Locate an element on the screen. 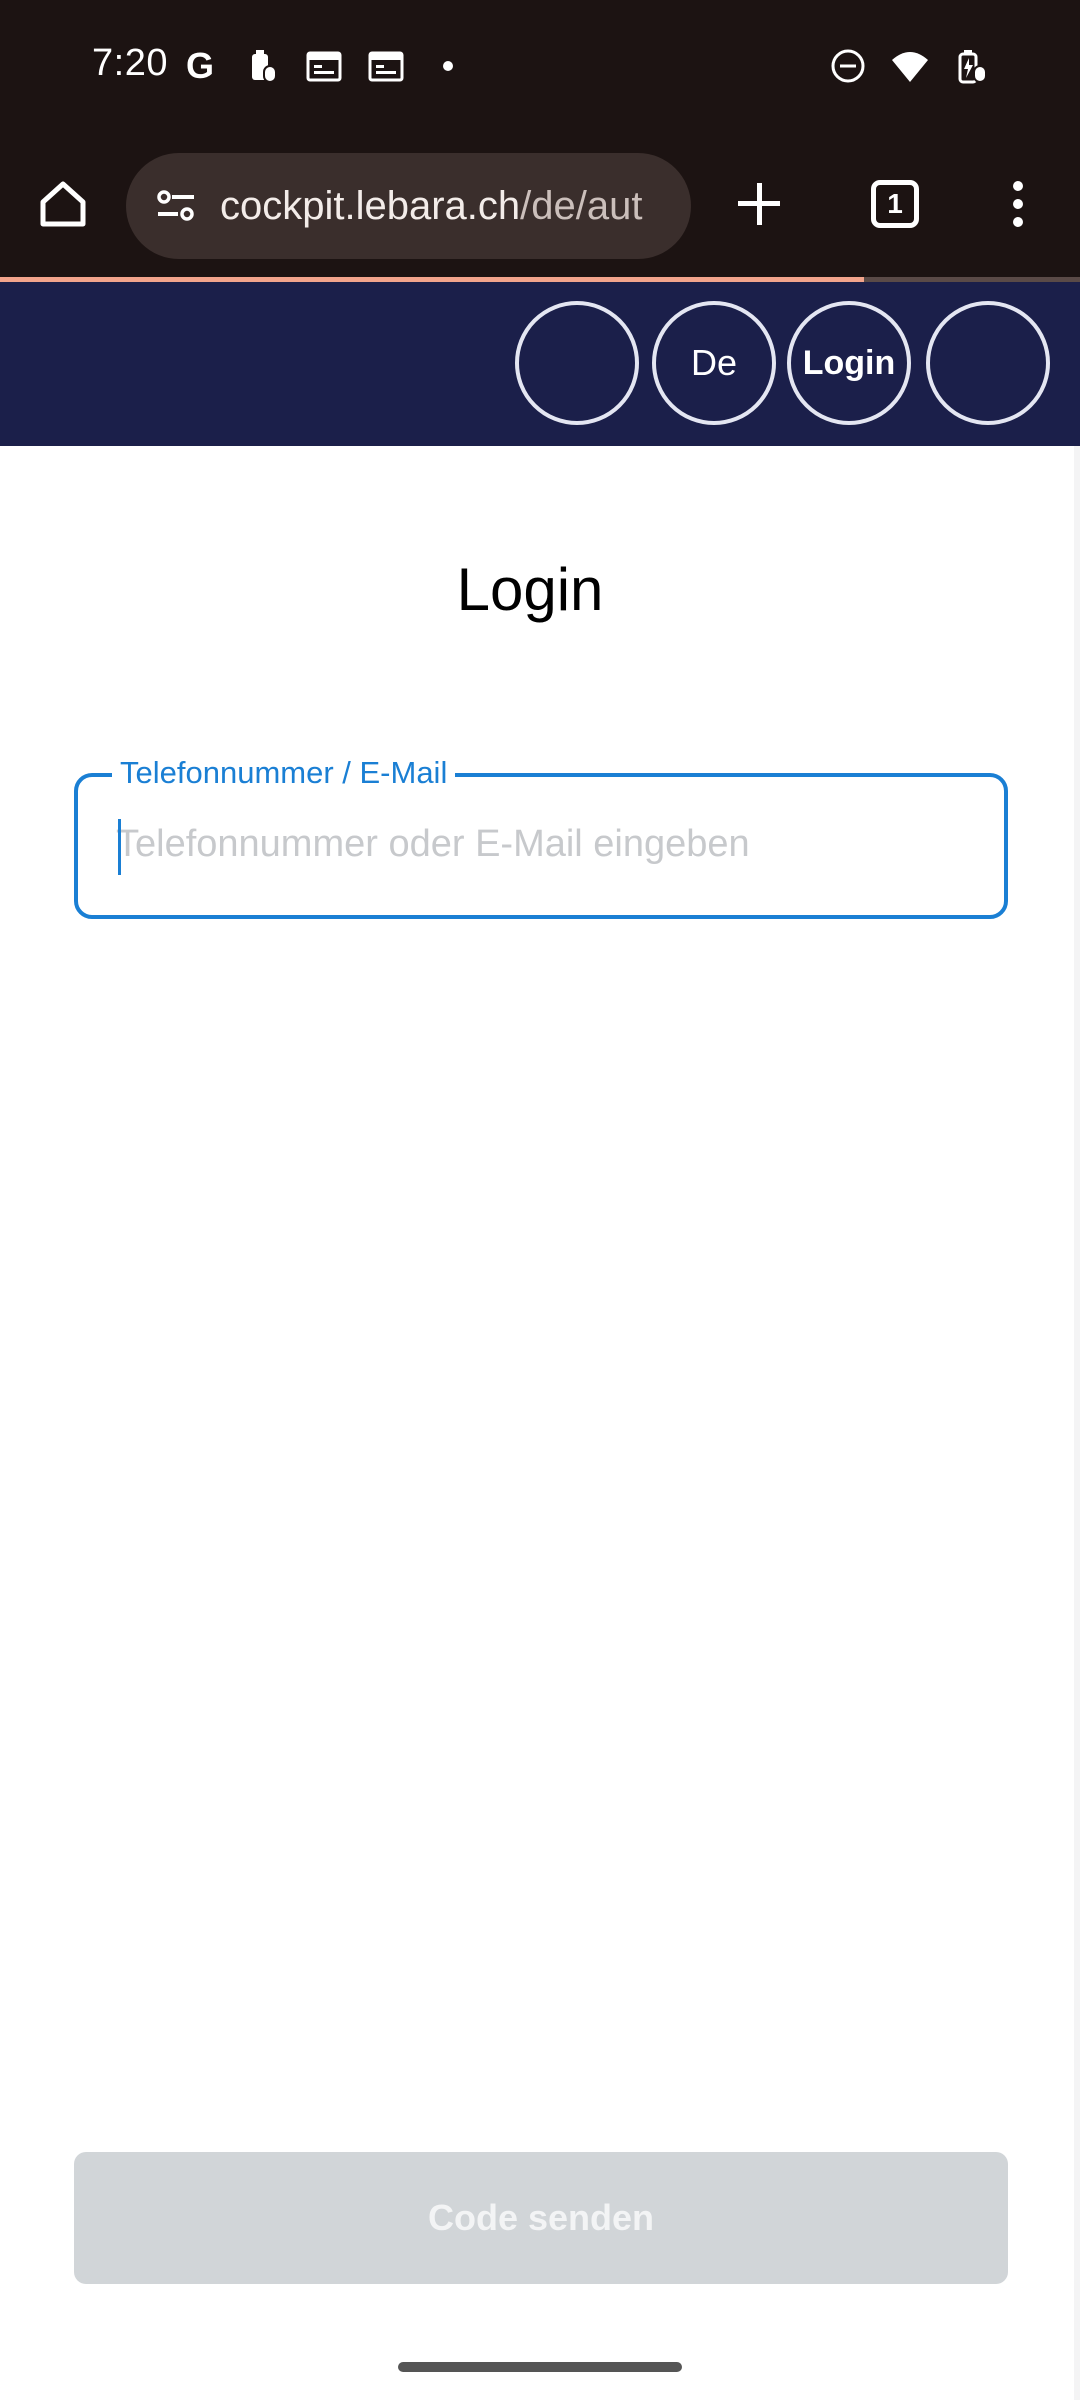  do-not-disturb-icon is located at coordinates (848, 66).